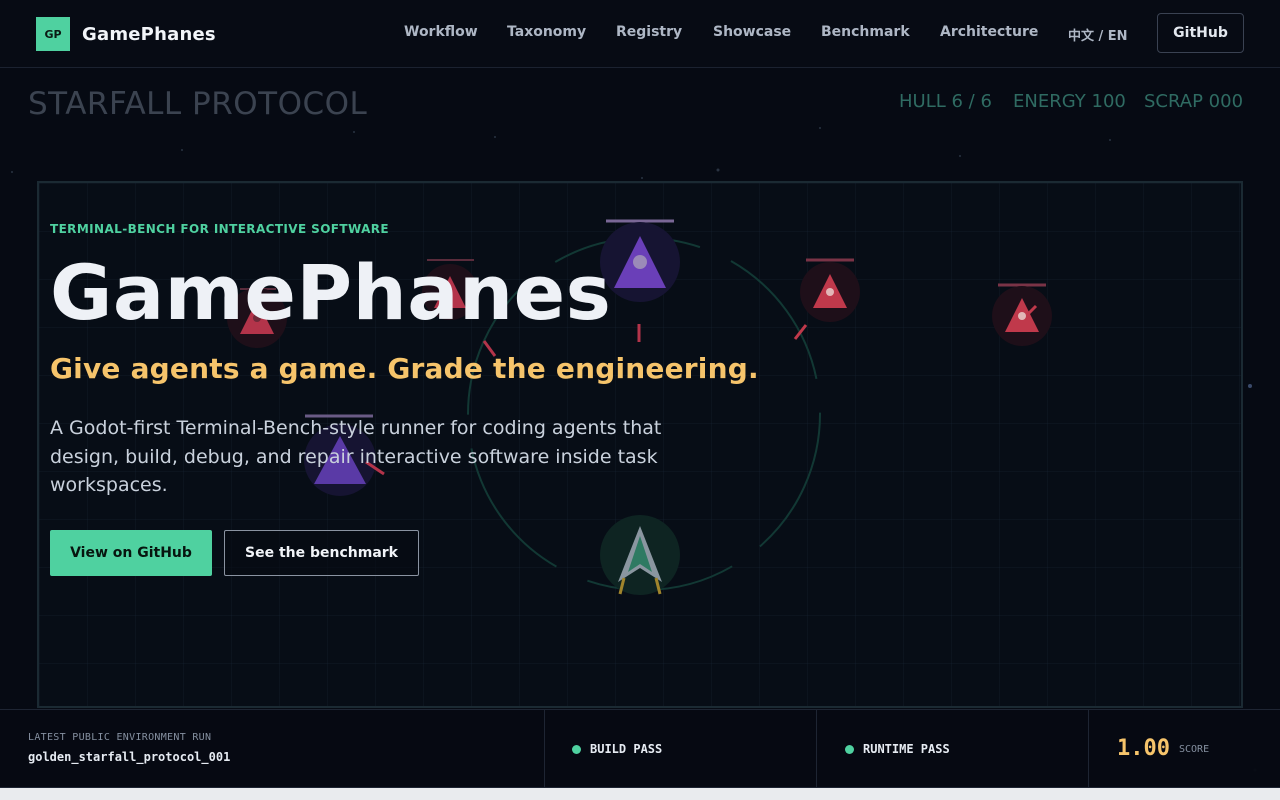 This screenshot has height=800, width=1280. I want to click on build-status: BUILD PASS, so click(617, 749).